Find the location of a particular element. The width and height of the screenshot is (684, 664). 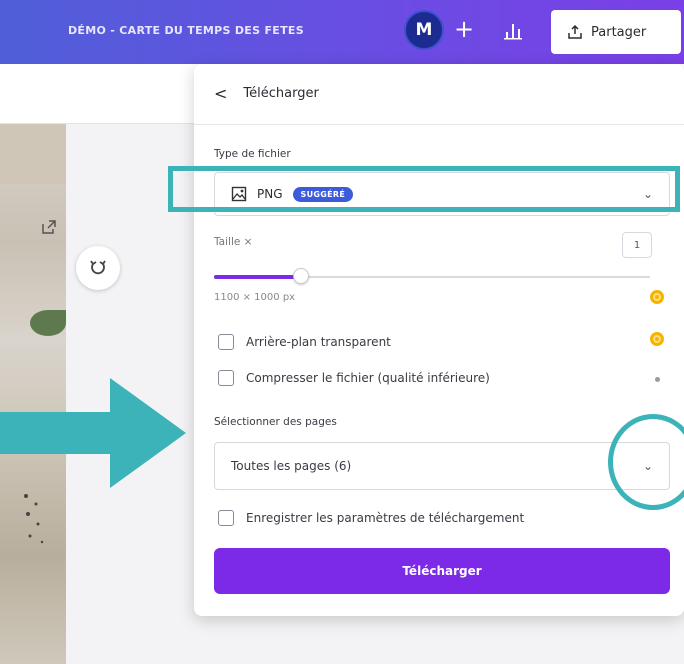

select-pages-dropdown: Toutes les pages (6) ⌄ is located at coordinates (442, 466).